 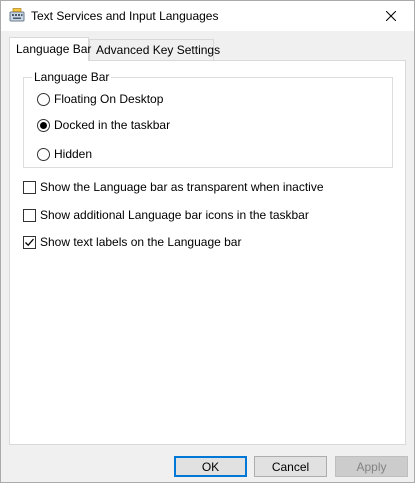 What do you see at coordinates (141, 242) in the screenshot?
I see `checkbox-label: Show text labels on the Language bar` at bounding box center [141, 242].